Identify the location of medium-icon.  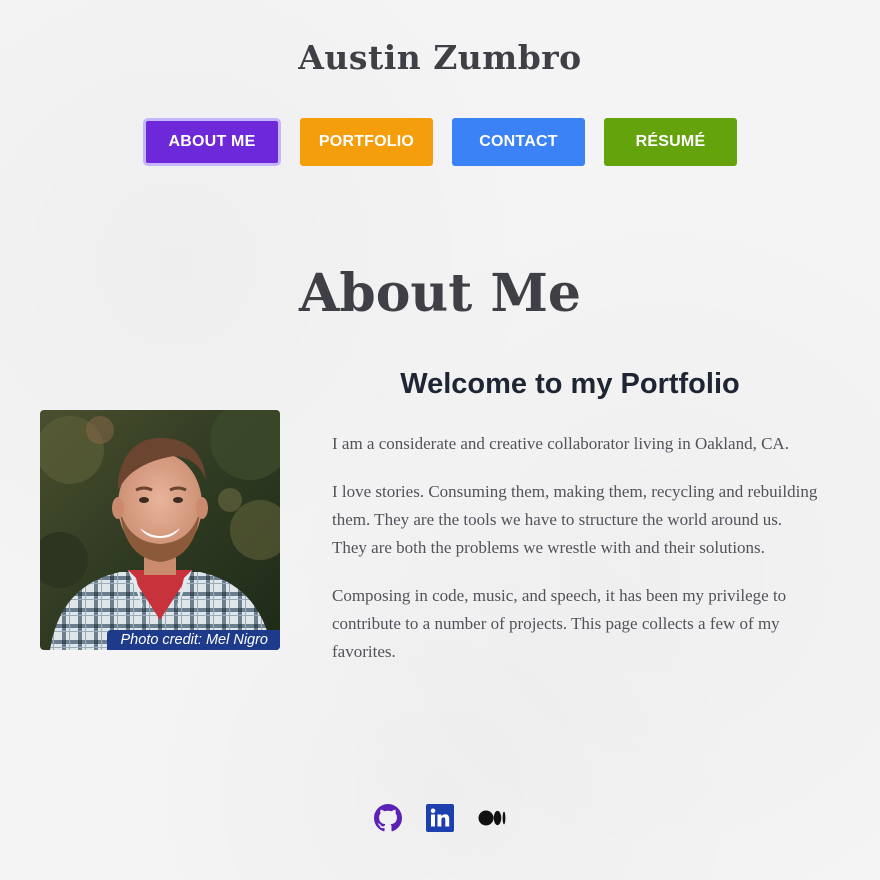
(492, 818).